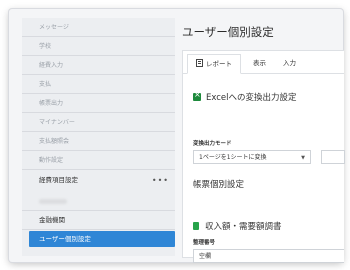  I want to click on caret-down-icon: ▼, so click(303, 158).